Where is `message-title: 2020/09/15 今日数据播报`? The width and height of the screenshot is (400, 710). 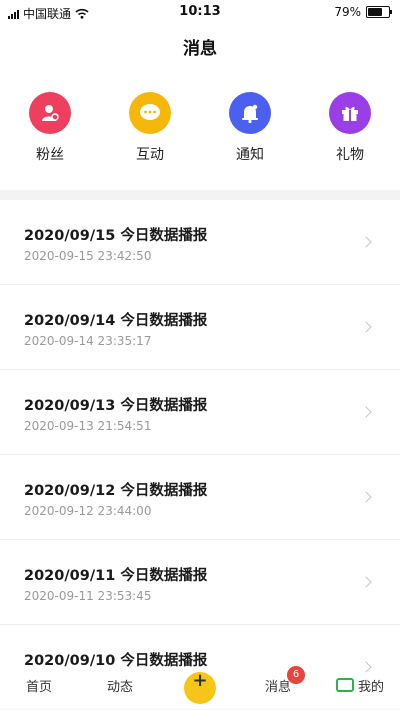 message-title: 2020/09/15 今日数据播报 is located at coordinates (116, 236).